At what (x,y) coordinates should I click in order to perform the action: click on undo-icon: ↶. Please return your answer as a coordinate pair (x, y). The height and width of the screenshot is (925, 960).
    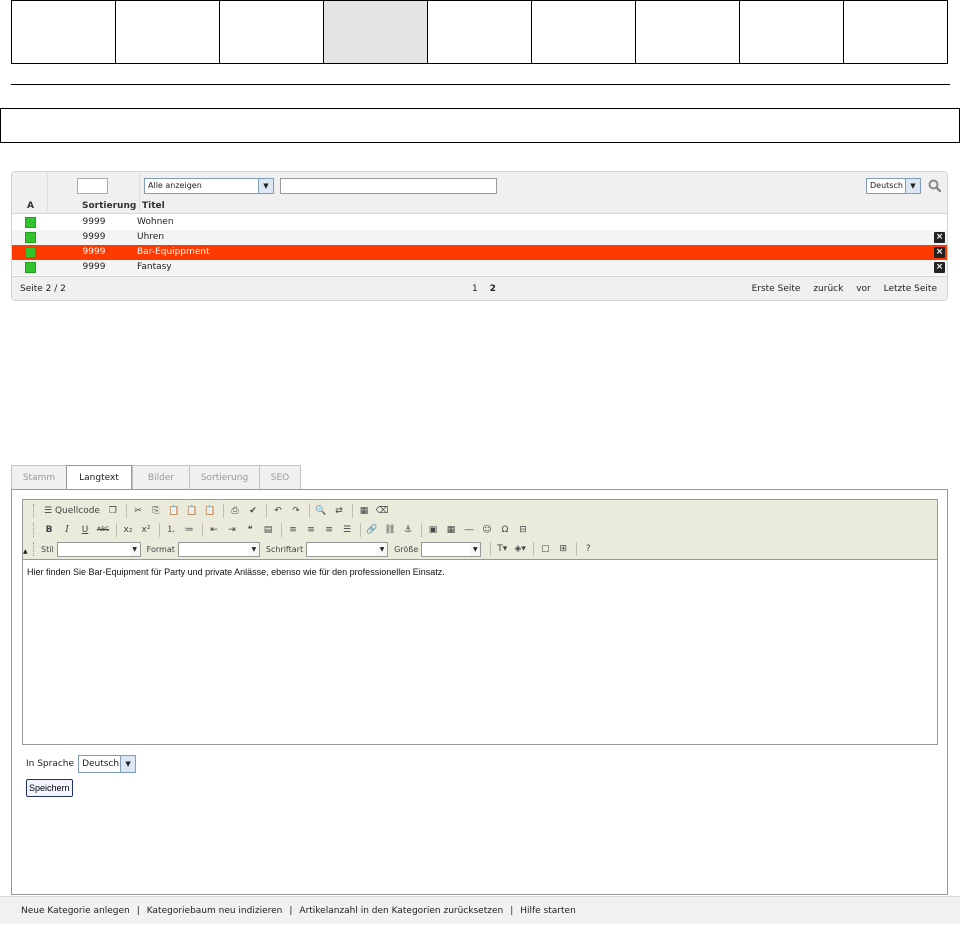
    Looking at the image, I should click on (278, 511).